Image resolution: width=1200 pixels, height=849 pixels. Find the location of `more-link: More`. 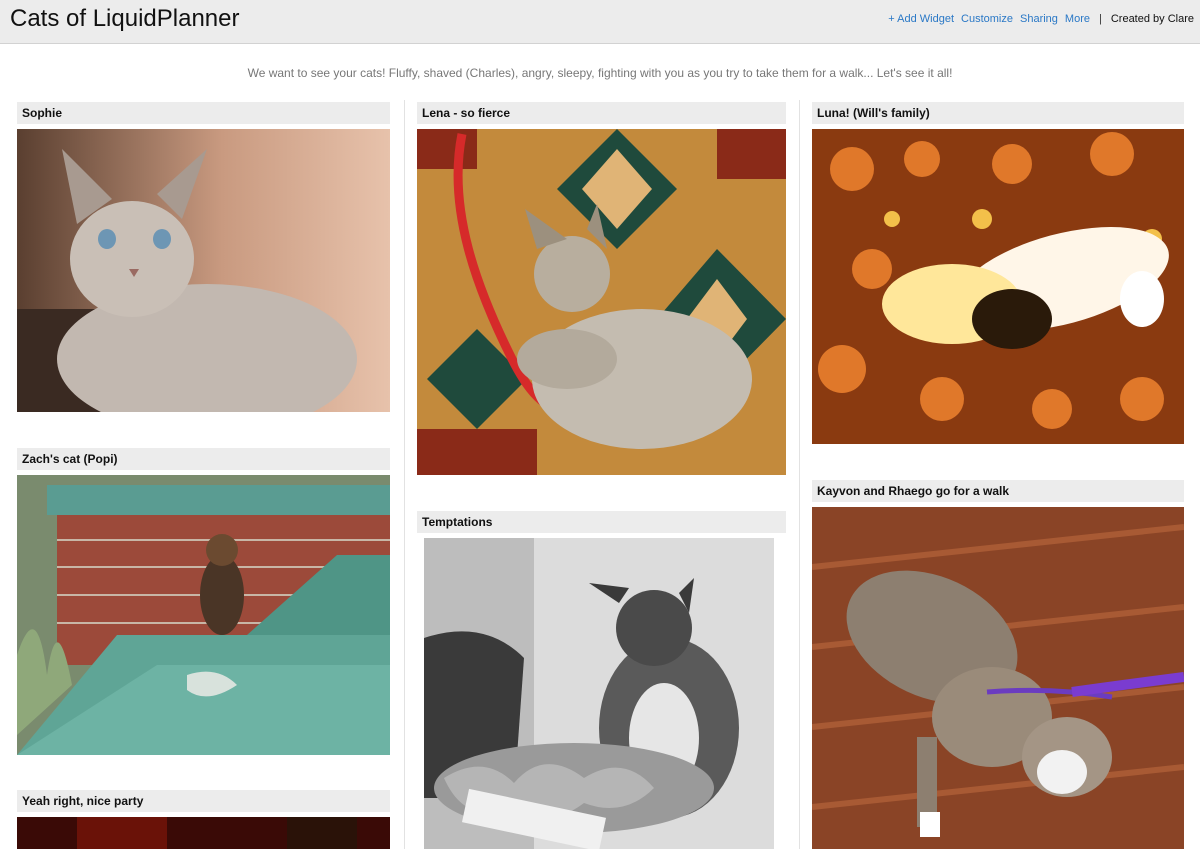

more-link: More is located at coordinates (1077, 19).